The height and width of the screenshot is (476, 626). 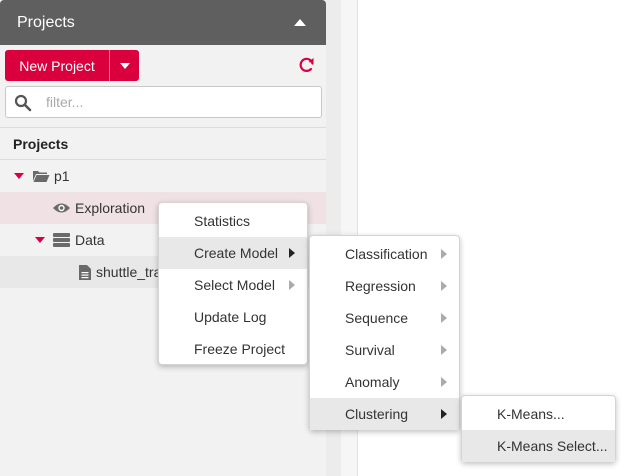 What do you see at coordinates (41, 176) in the screenshot?
I see `folder-open-icon` at bounding box center [41, 176].